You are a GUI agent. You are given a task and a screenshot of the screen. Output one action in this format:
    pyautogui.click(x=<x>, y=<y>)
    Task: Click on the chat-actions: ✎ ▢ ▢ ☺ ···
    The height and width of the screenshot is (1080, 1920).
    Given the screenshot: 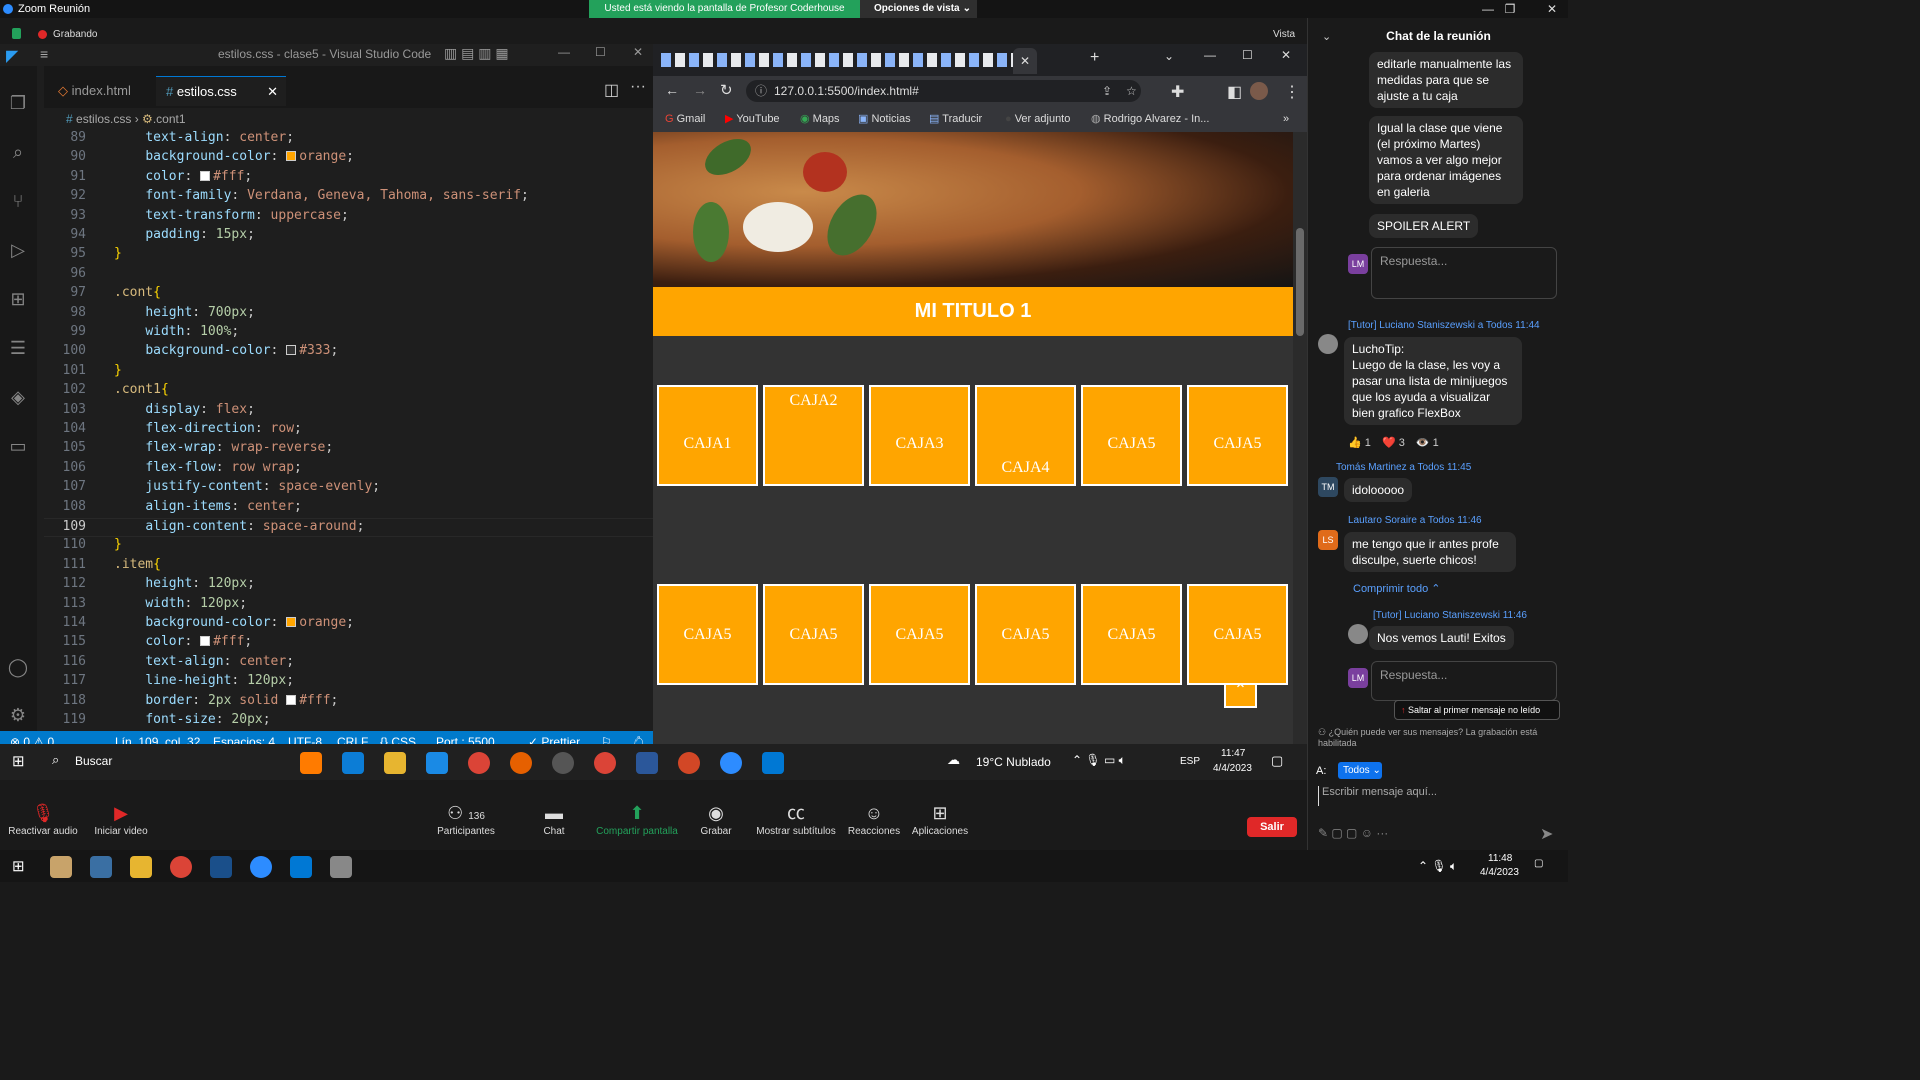 What is the action you would take?
    pyautogui.click(x=1353, y=833)
    